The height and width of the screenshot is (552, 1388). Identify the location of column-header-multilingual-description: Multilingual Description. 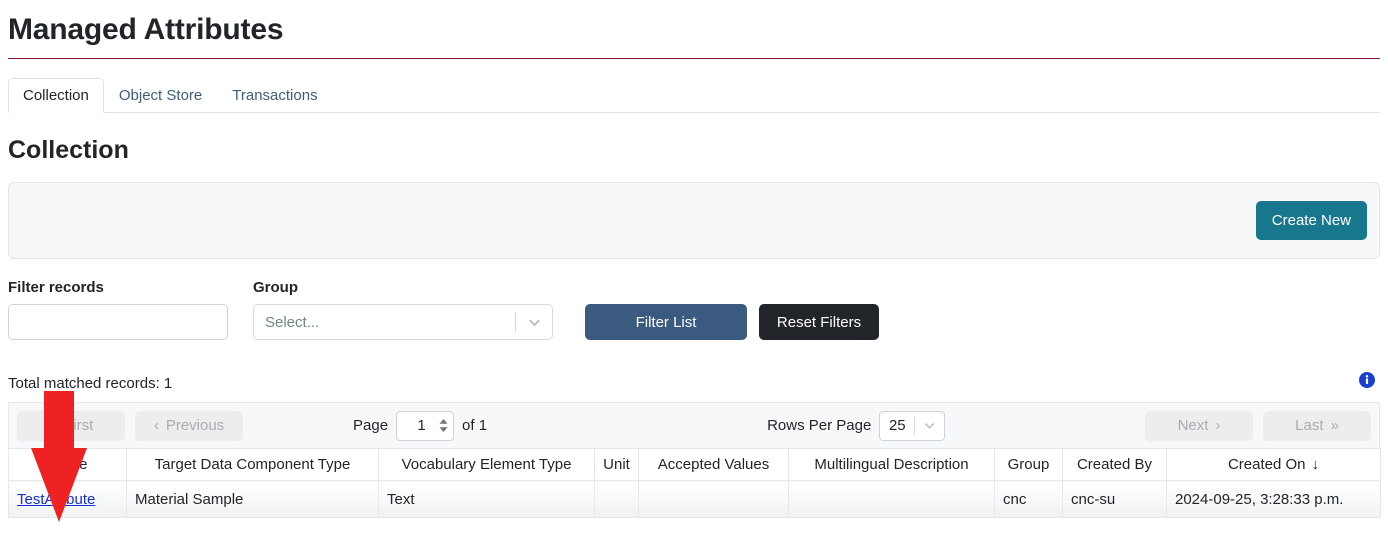
(891, 464).